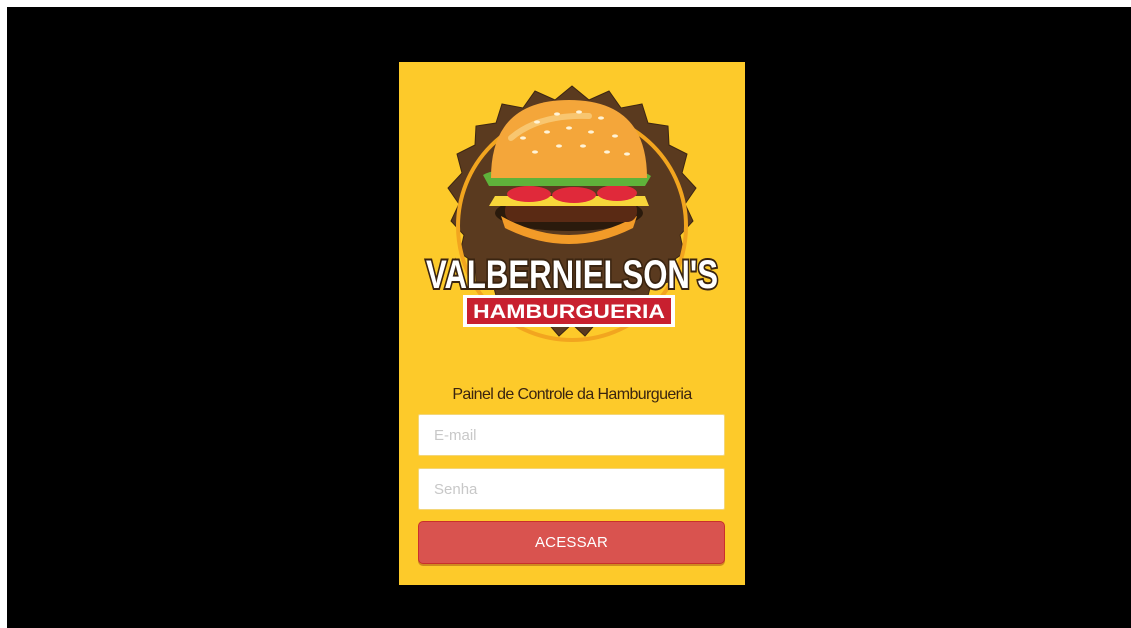  I want to click on email-field, so click(571, 435).